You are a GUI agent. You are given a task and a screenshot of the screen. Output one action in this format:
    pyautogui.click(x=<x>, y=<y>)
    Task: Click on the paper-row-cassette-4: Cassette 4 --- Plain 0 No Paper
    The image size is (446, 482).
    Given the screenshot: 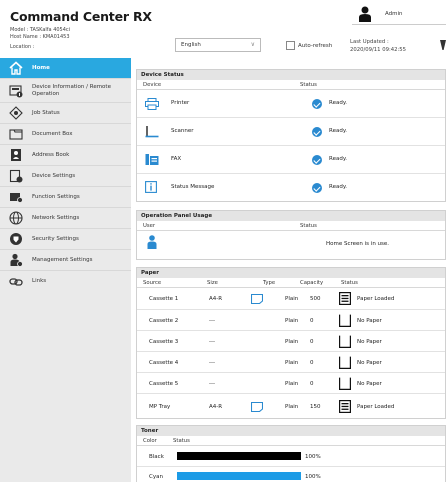 What is the action you would take?
    pyautogui.click(x=291, y=362)
    